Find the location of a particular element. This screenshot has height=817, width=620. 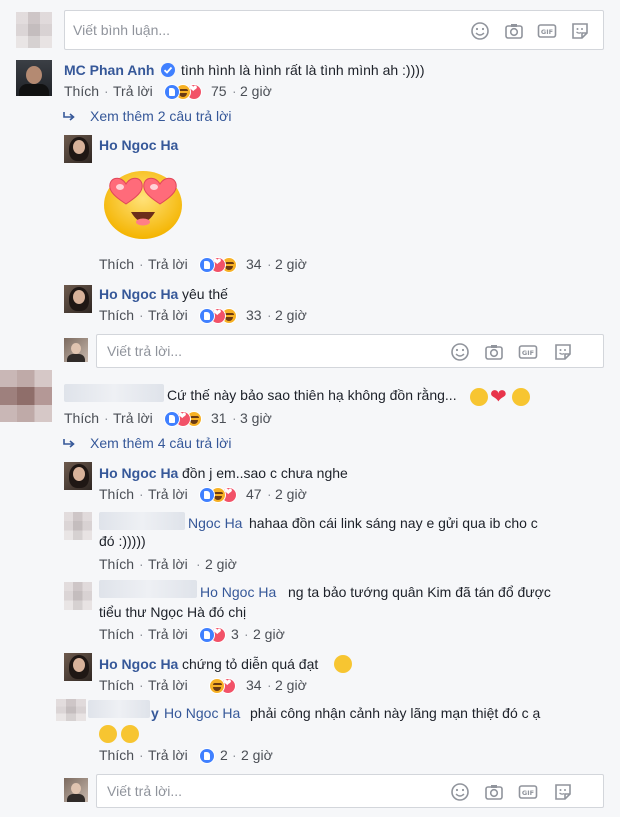

comment-input: Viết bình luận... GIF is located at coordinates (334, 30).